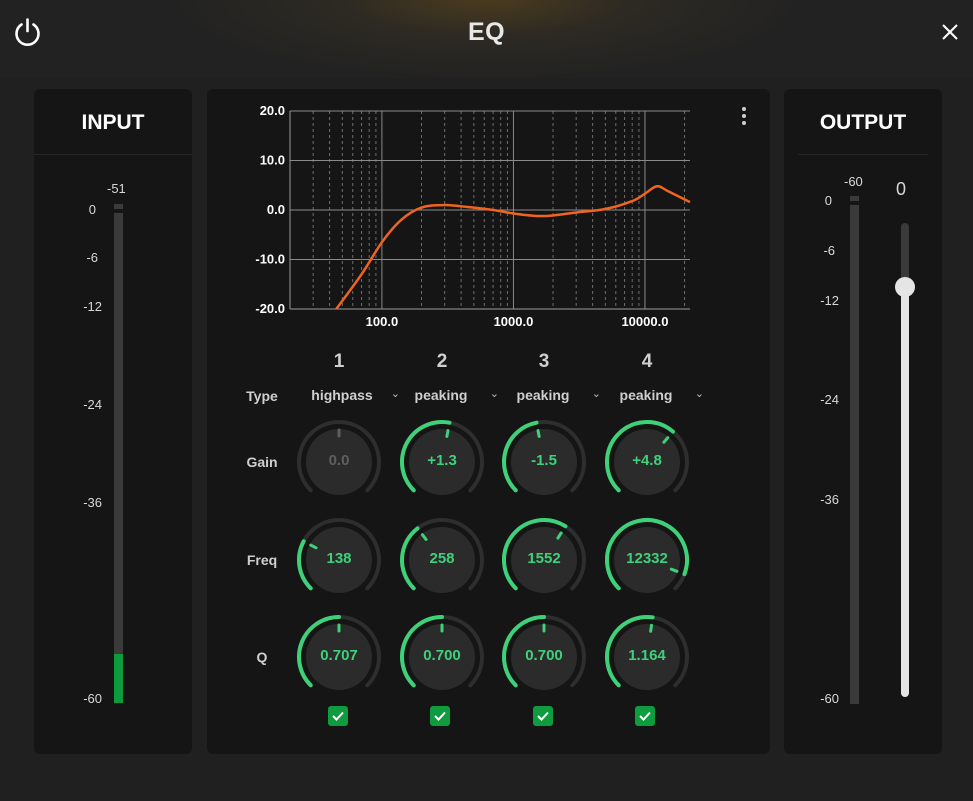 The height and width of the screenshot is (801, 973). I want to click on band-1-freq-knob: 138, so click(339, 560).